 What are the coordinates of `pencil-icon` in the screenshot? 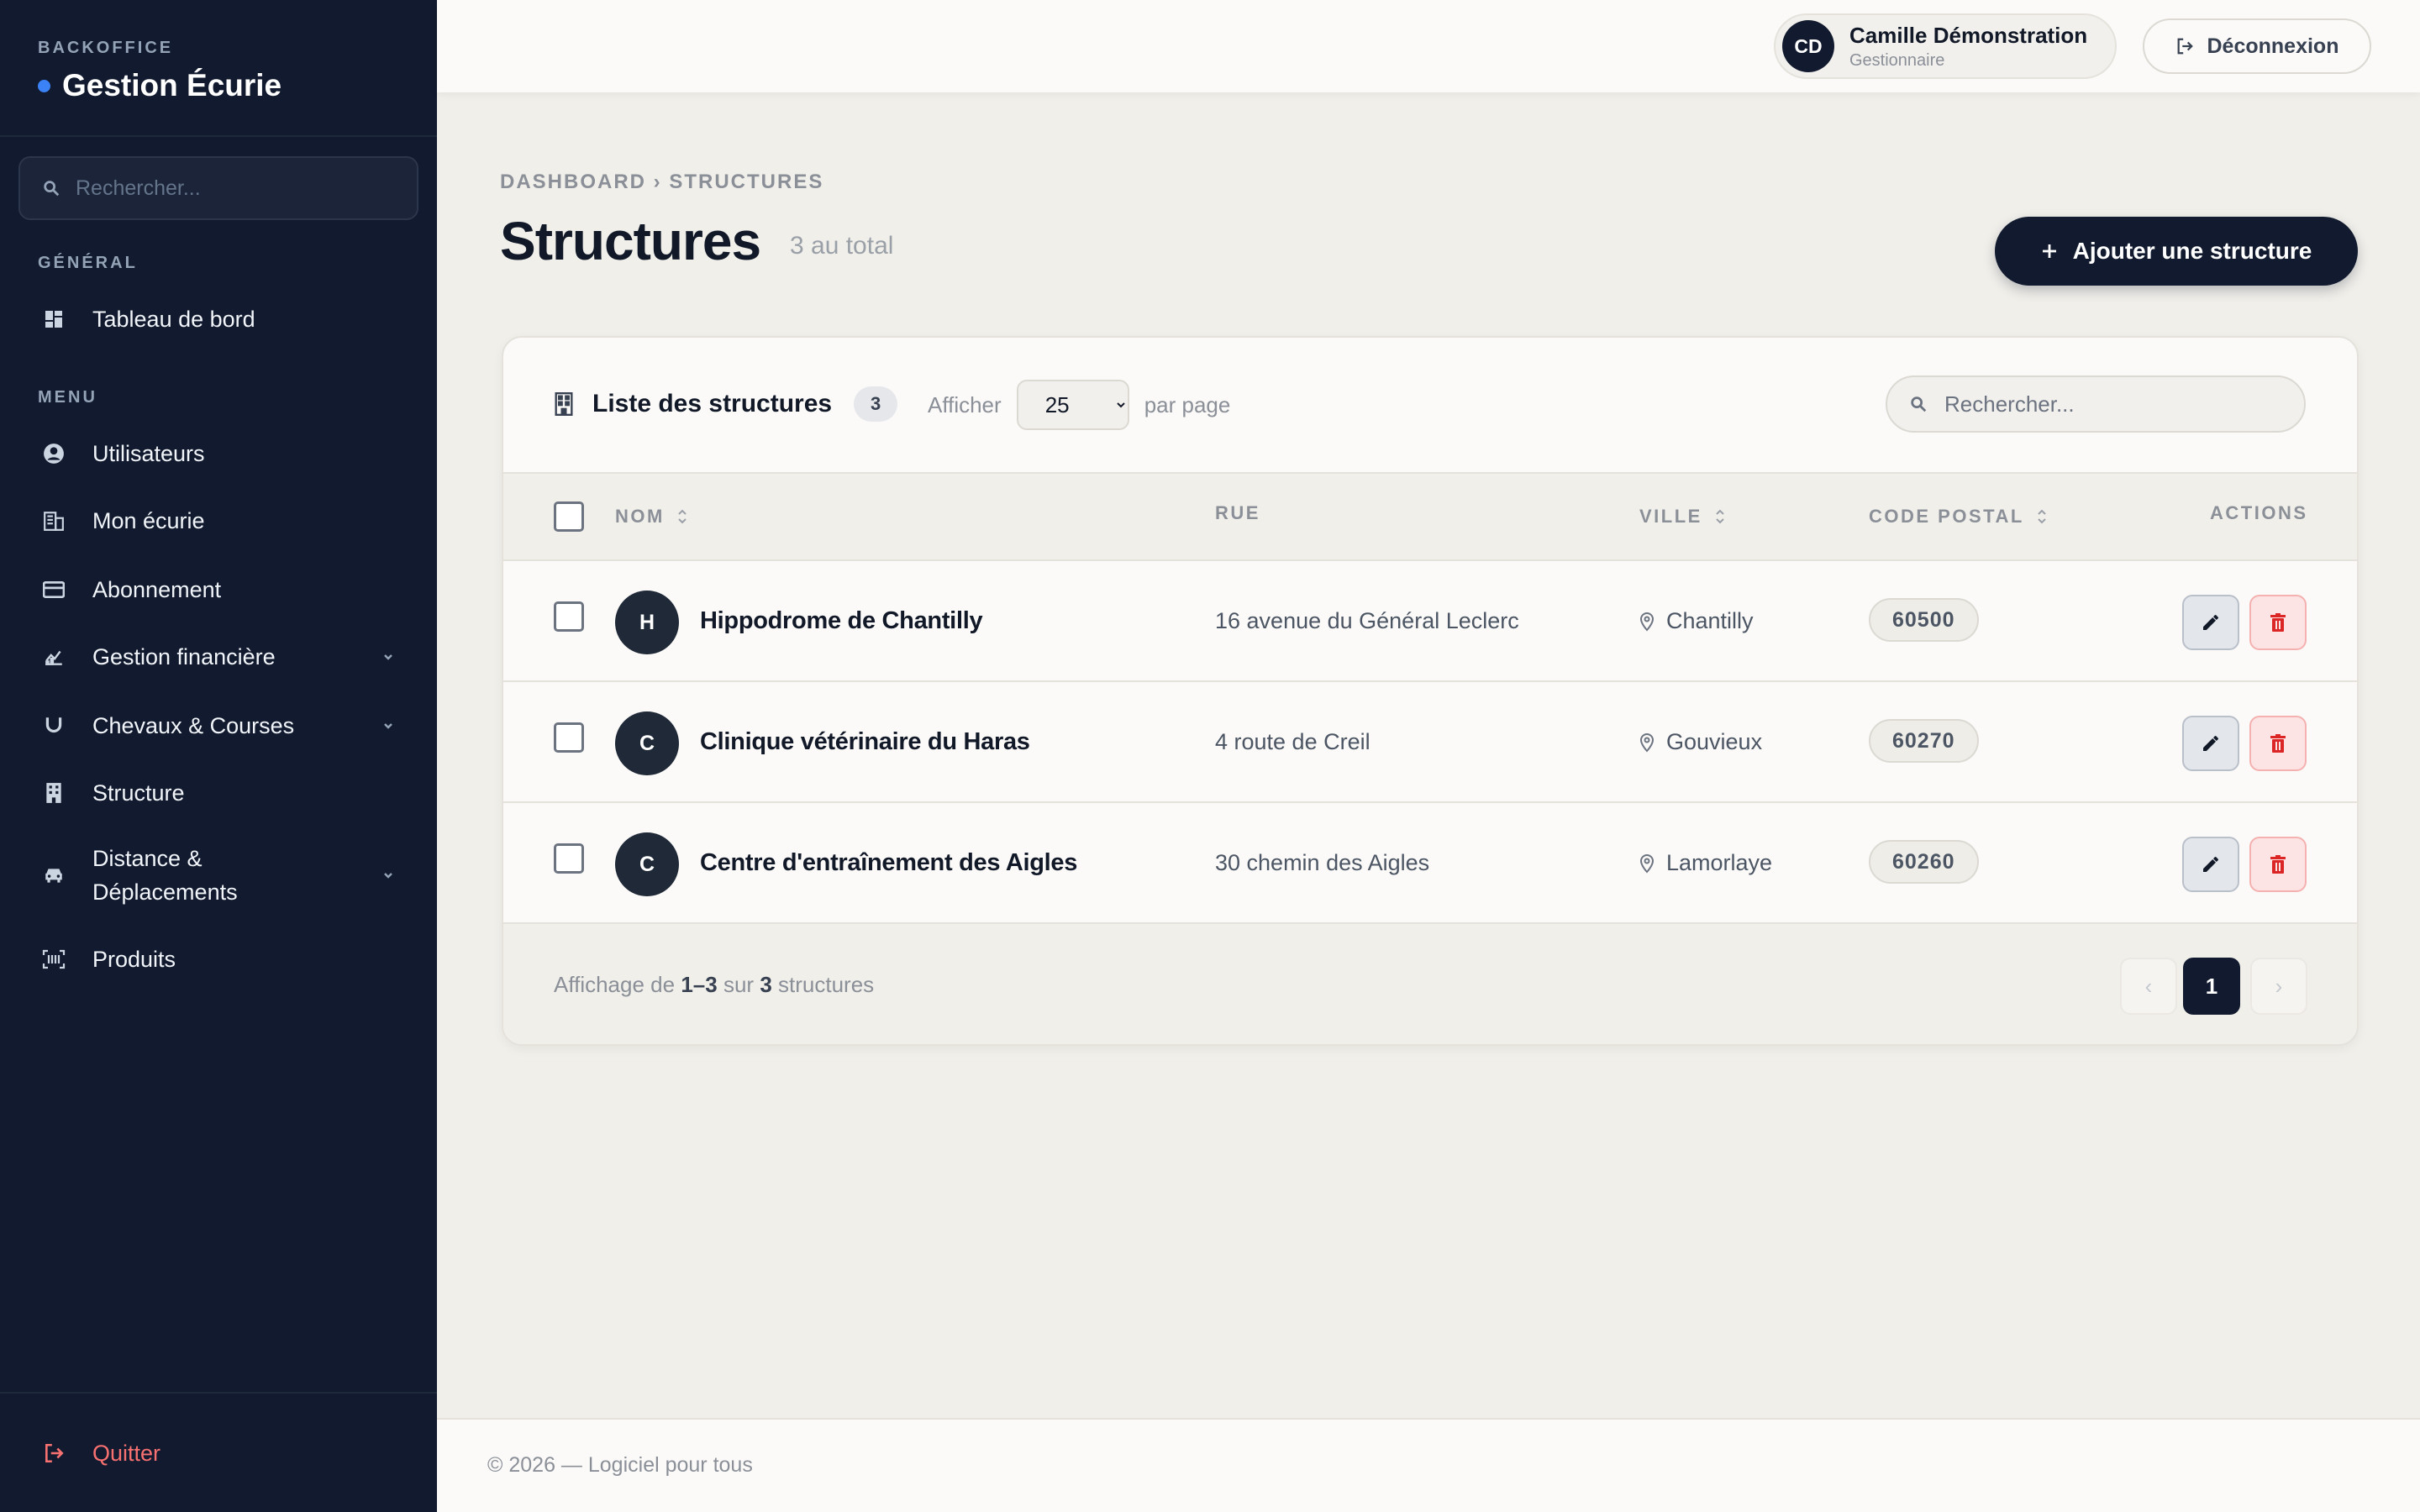 It's located at (2210, 622).